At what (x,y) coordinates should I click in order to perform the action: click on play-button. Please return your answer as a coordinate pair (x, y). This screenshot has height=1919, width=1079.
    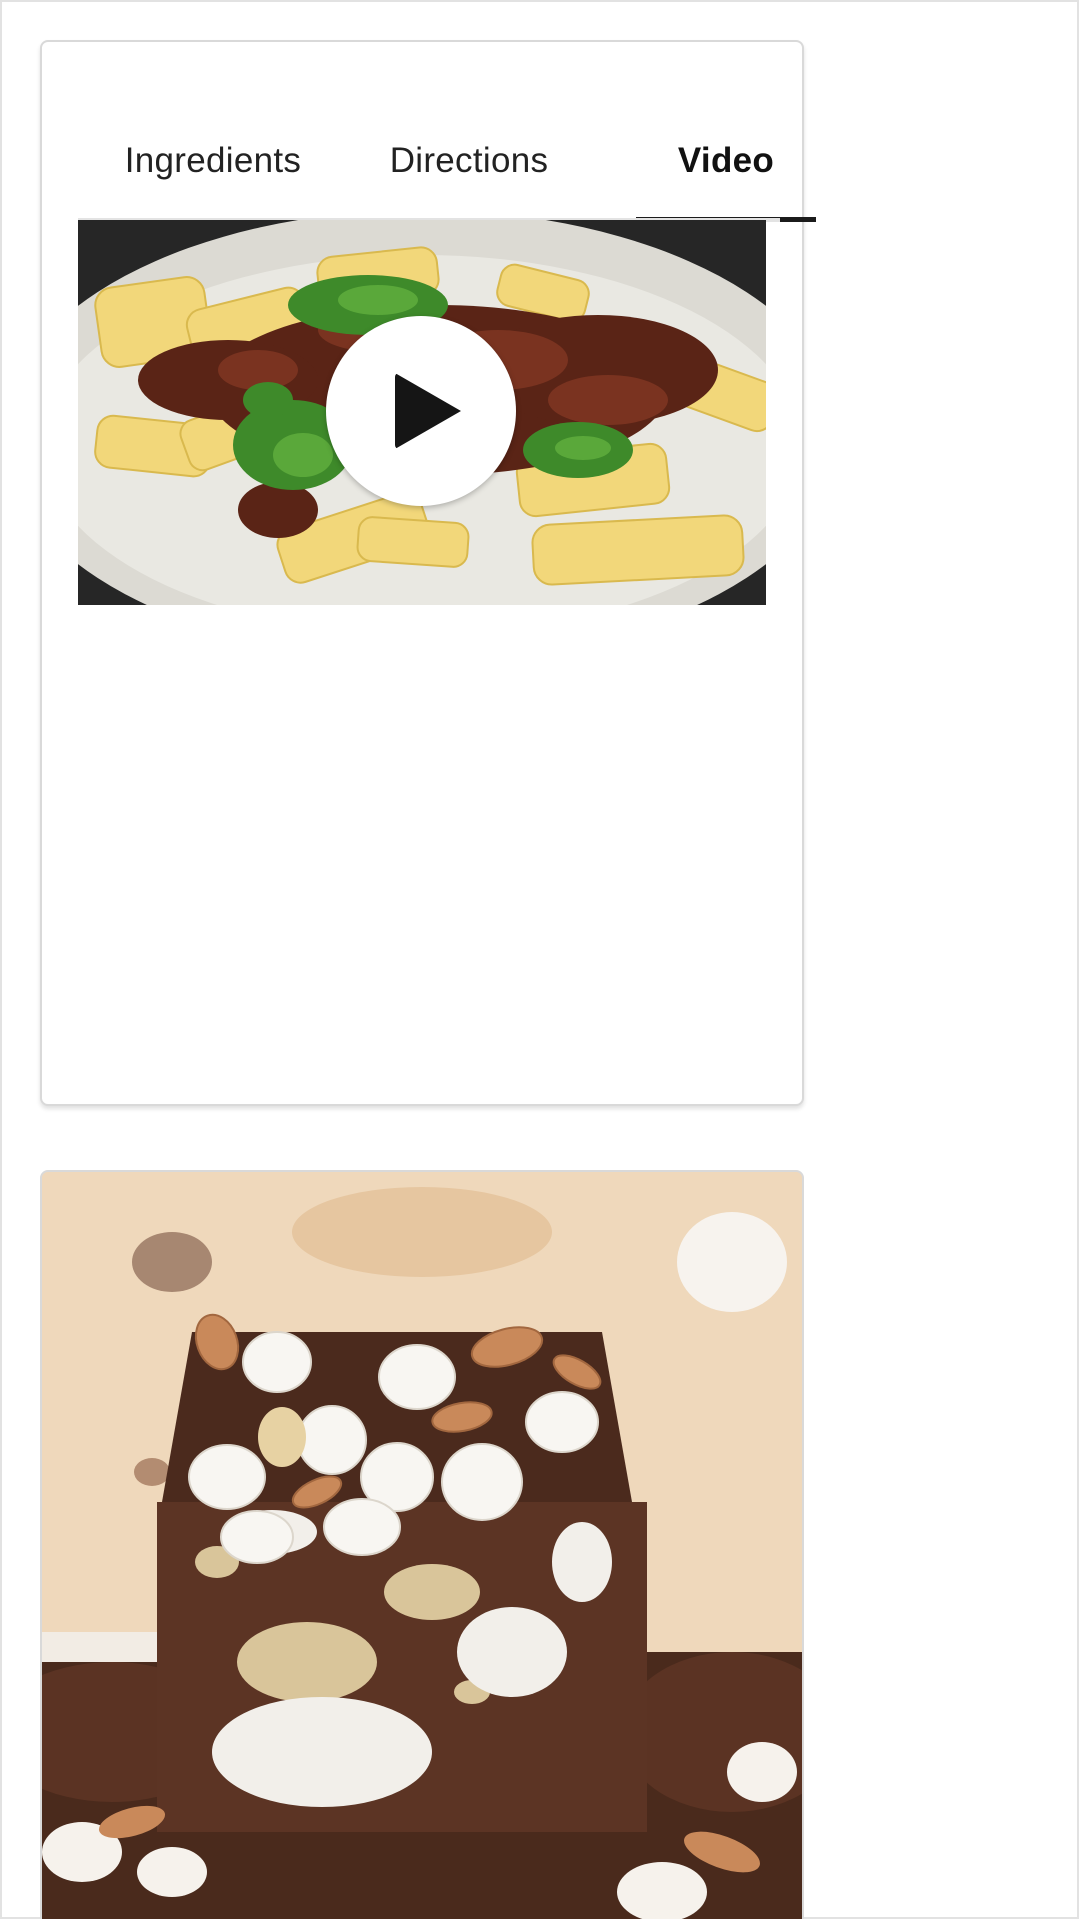
    Looking at the image, I should click on (421, 411).